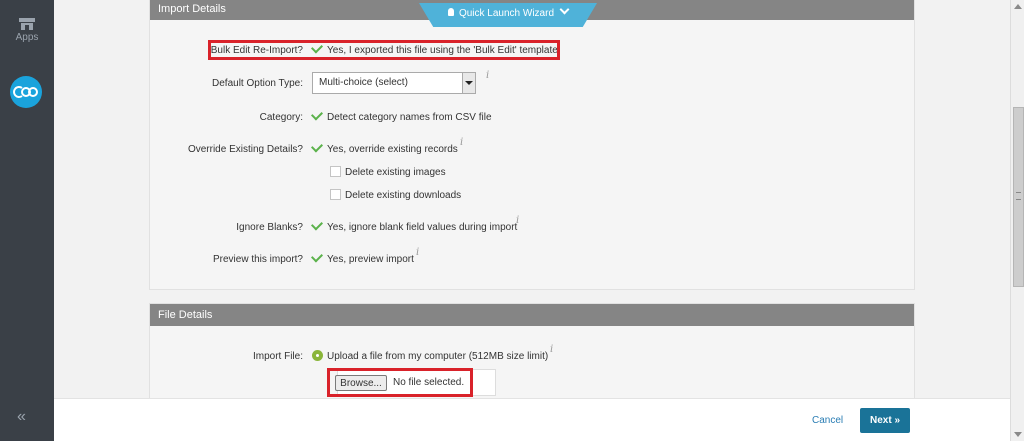  I want to click on wizard-label: Quick Launch Wizard, so click(506, 13).